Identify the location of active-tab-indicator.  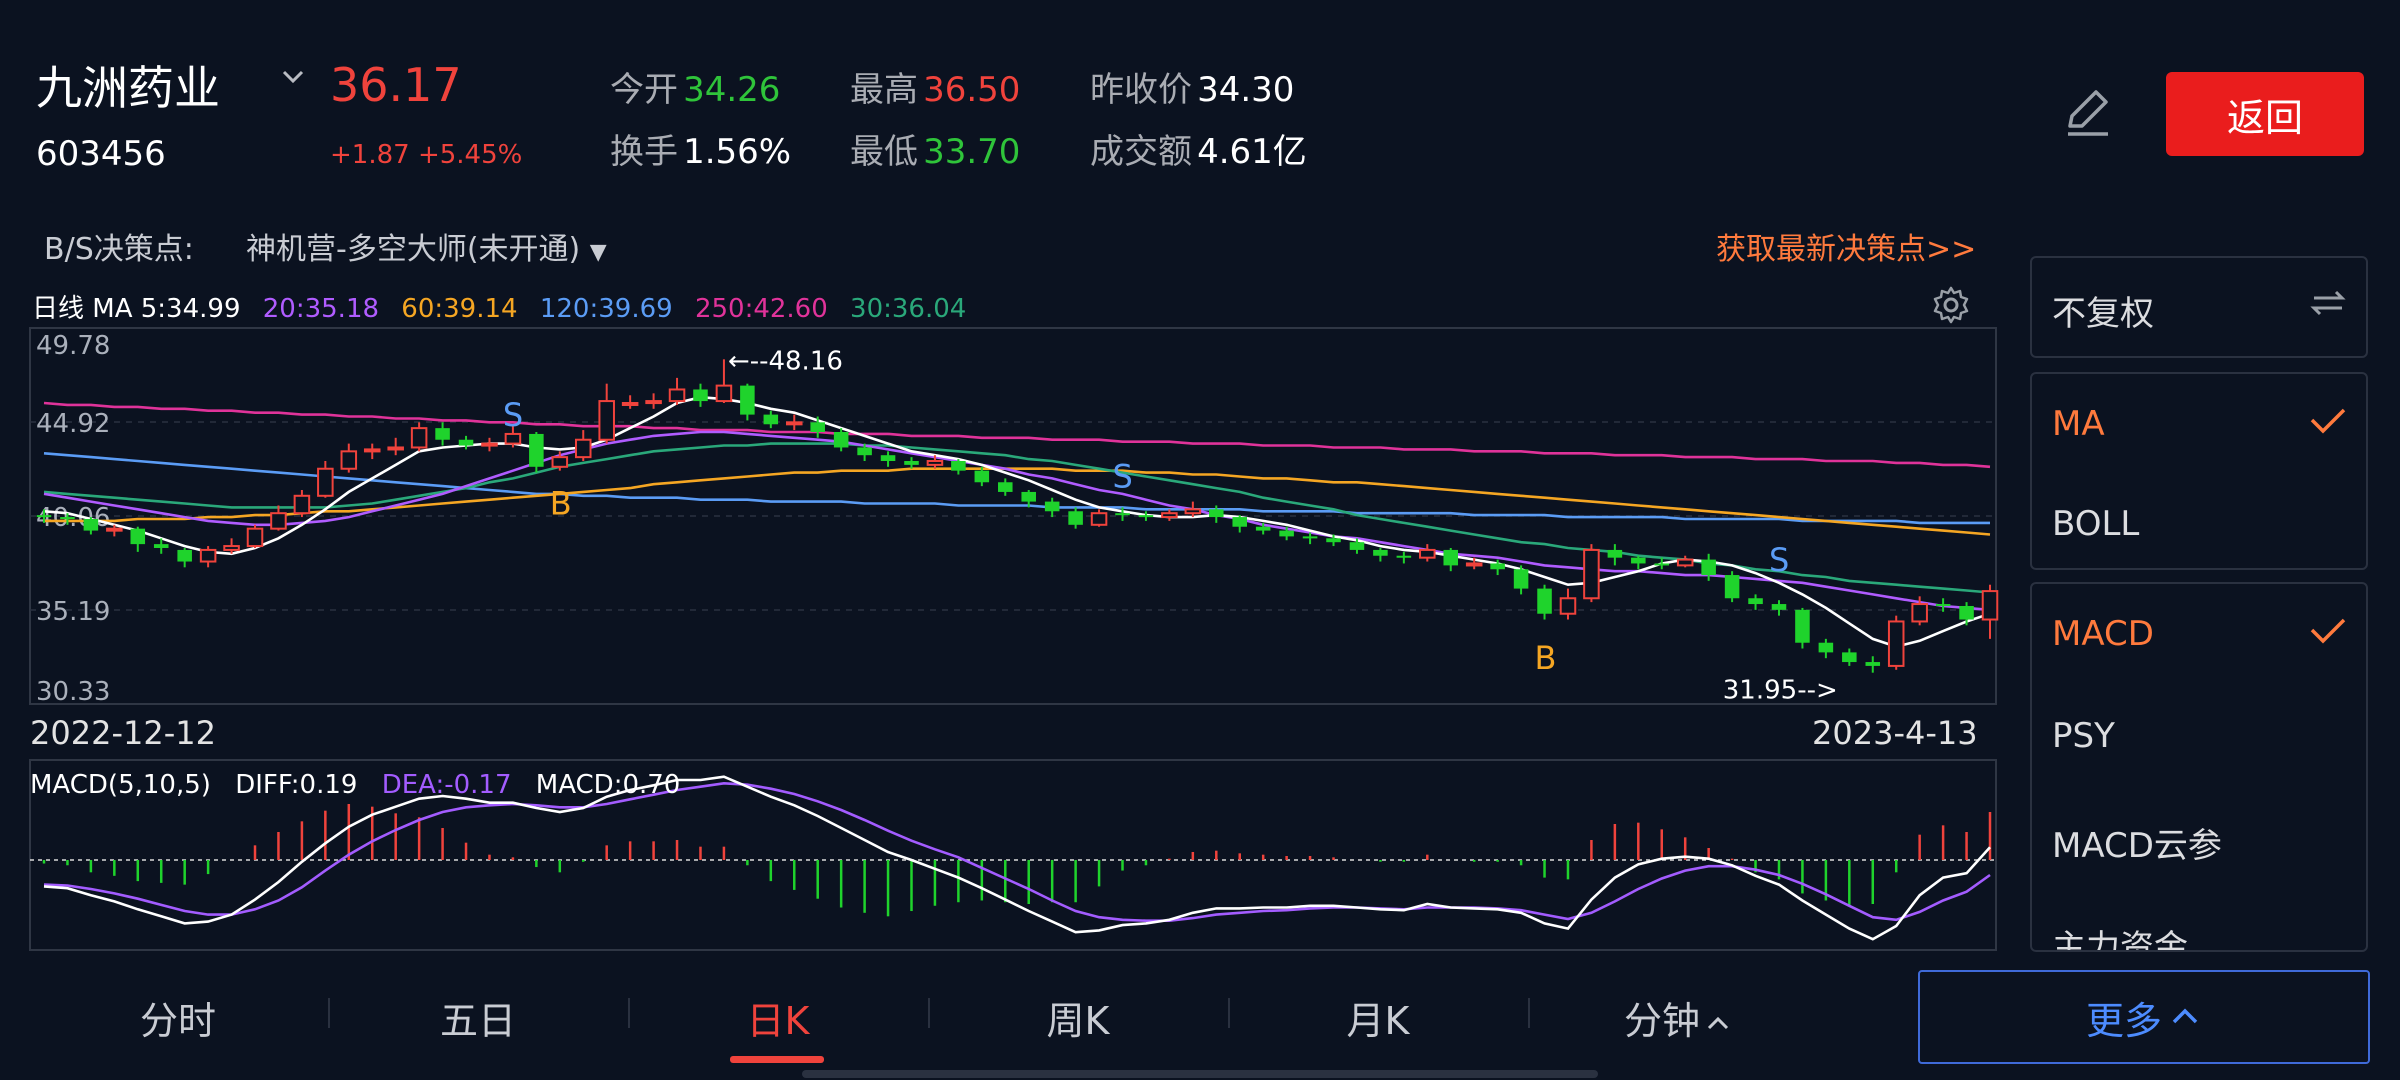
(777, 1059).